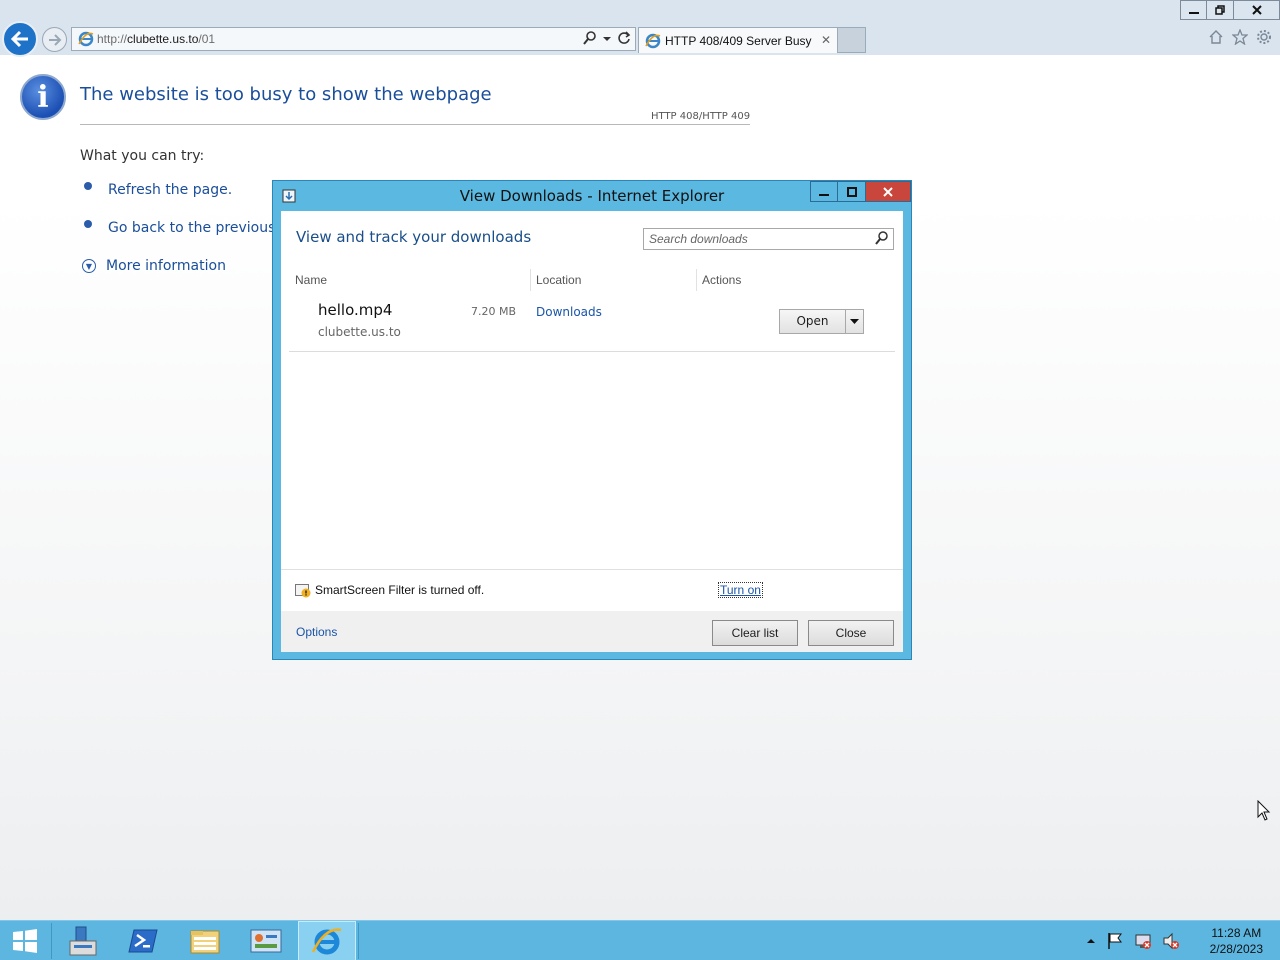 The height and width of the screenshot is (960, 1280). Describe the element at coordinates (1264, 37) in the screenshot. I see `gear-icon` at that location.